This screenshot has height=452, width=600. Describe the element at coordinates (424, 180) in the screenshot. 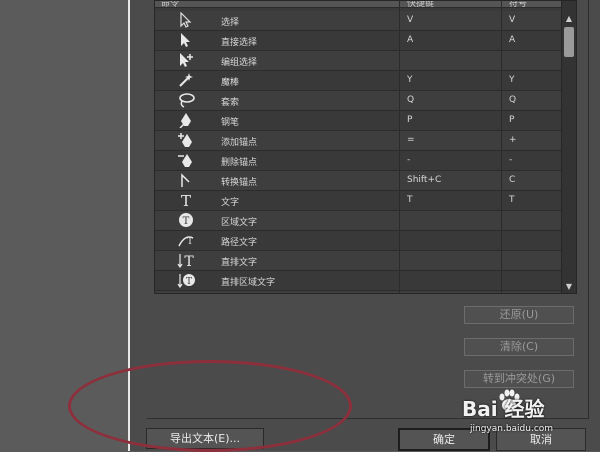

I see `row-shortcut: Shift+C` at that location.